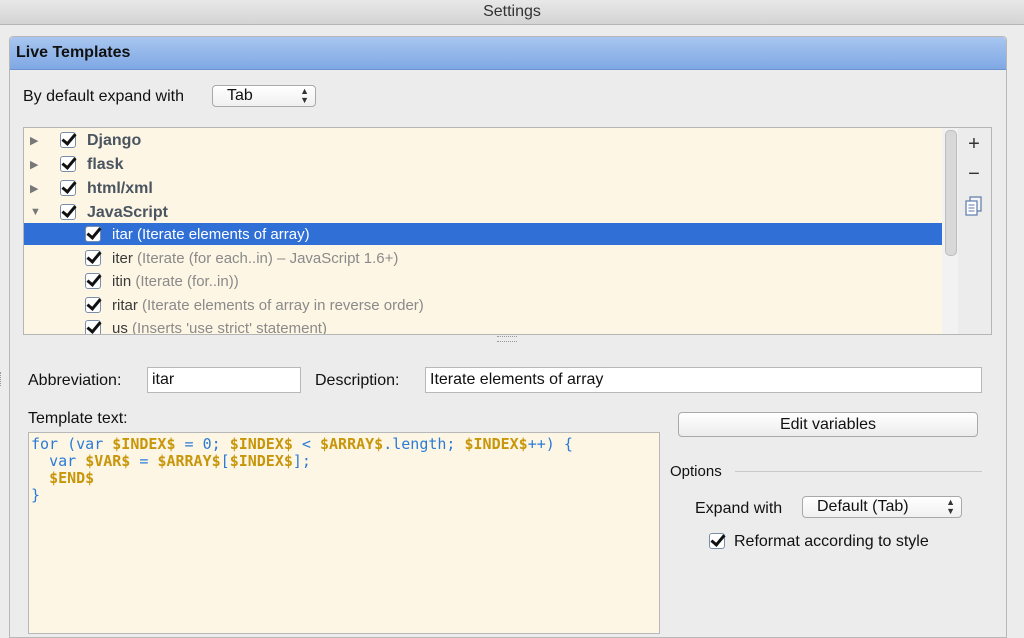 This screenshot has height=638, width=1024. Describe the element at coordinates (54, 444) in the screenshot. I see `code-token: for (` at that location.